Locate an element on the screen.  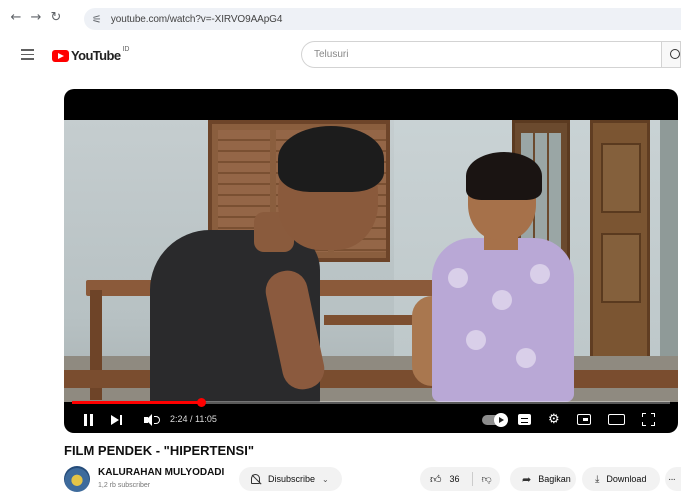
share-icon: ➦ is located at coordinates (527, 479).